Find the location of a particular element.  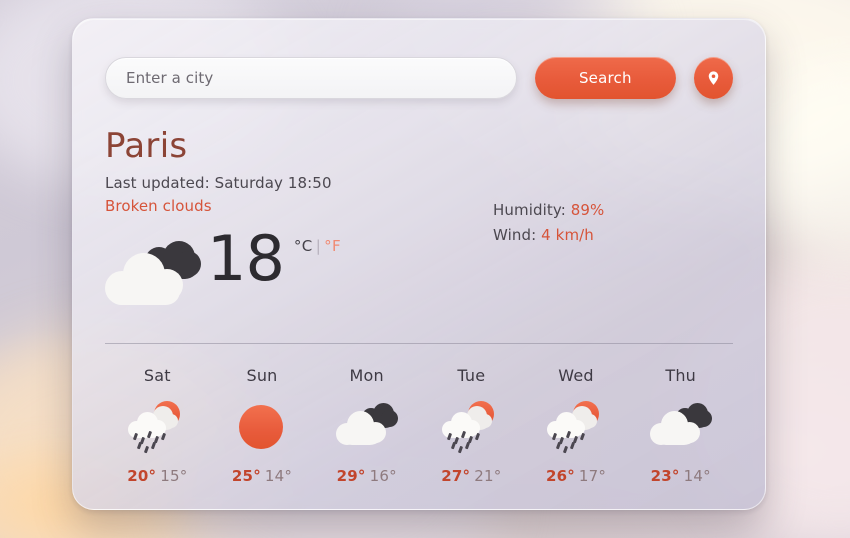

forecast-day-label: Wed is located at coordinates (576, 375).